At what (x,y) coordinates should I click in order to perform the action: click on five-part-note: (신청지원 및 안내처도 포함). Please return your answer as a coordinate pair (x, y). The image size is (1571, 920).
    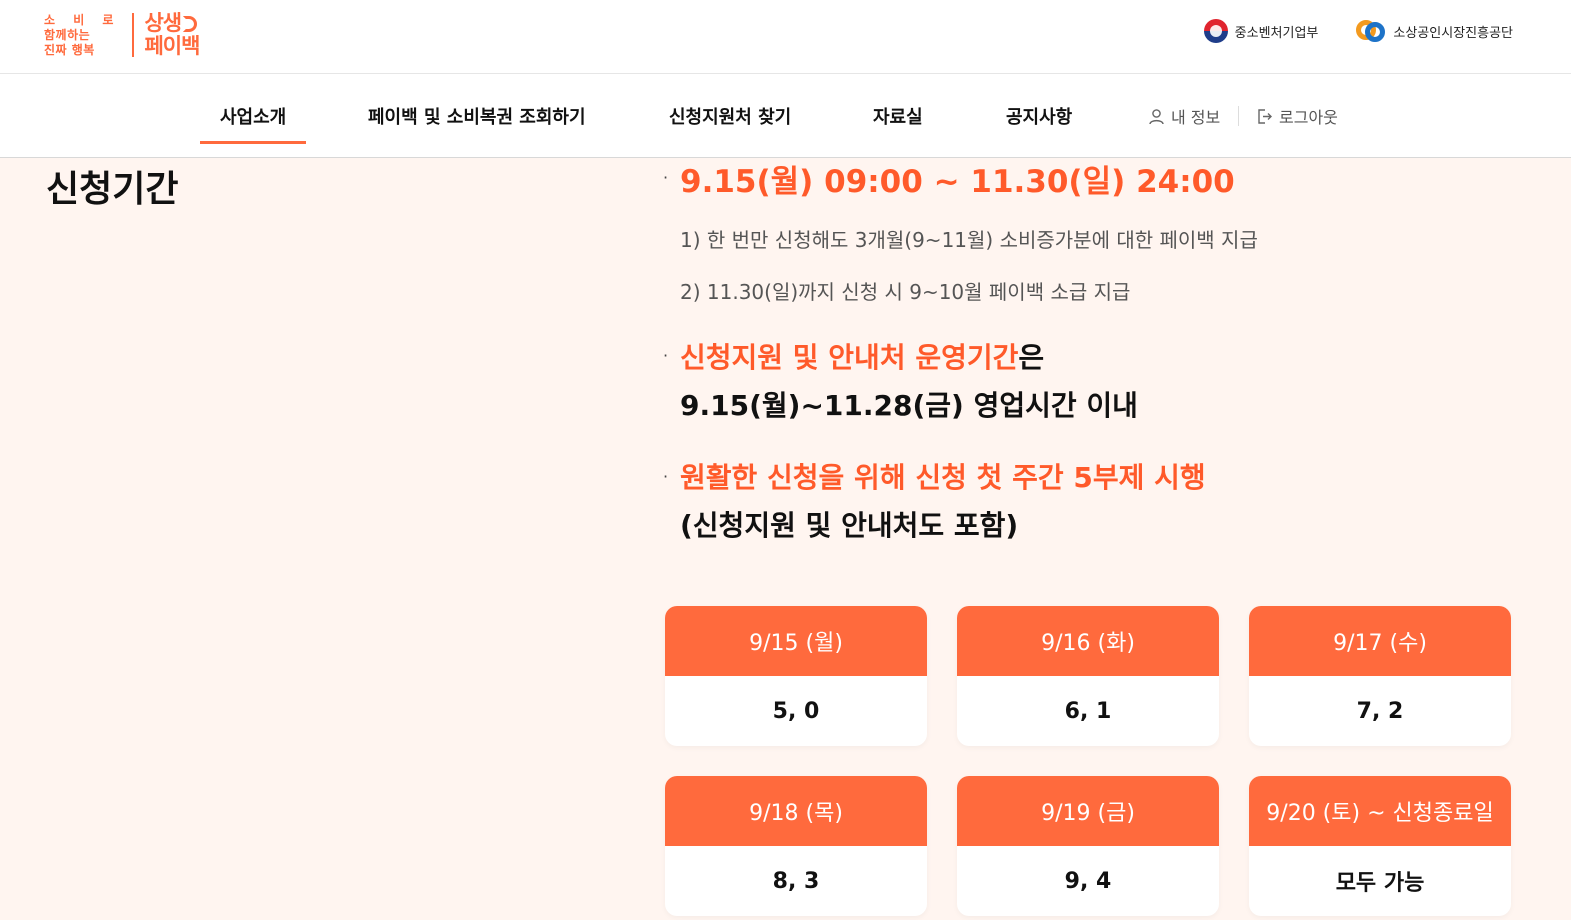
    Looking at the image, I should click on (849, 525).